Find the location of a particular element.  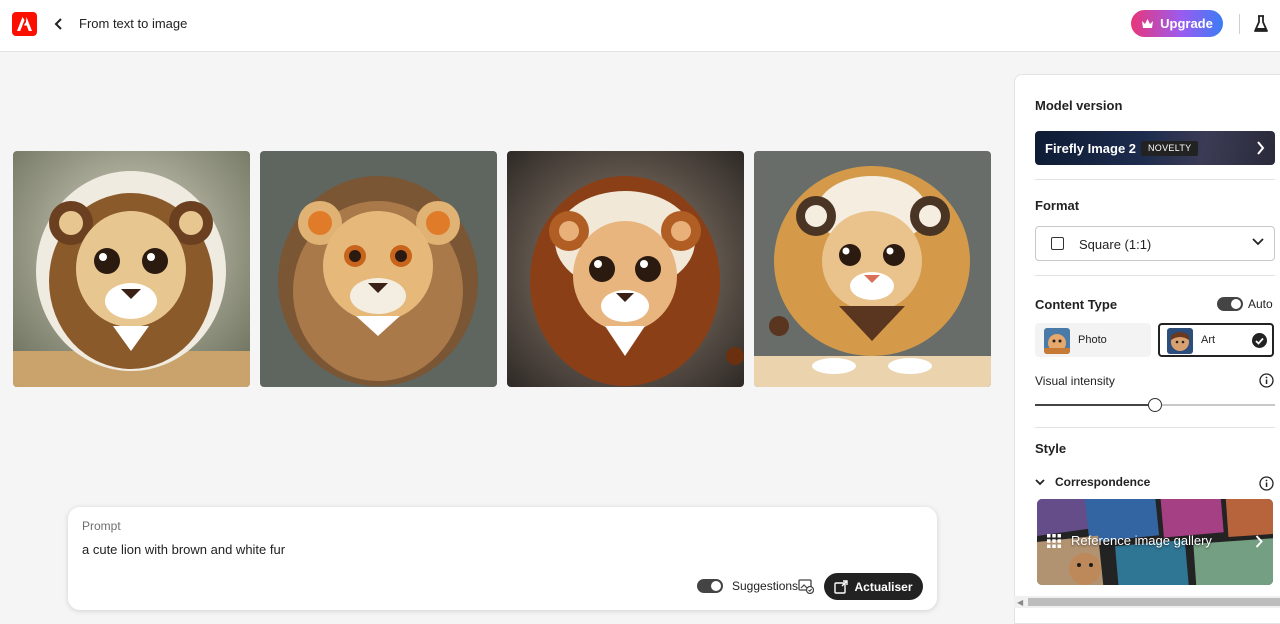

photo-label: Photo is located at coordinates (1092, 340).